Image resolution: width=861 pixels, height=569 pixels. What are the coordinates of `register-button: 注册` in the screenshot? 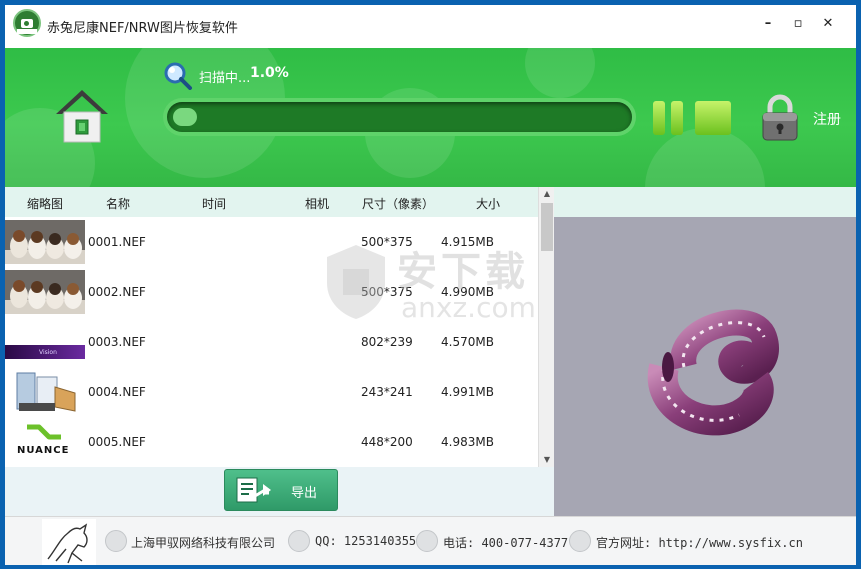 It's located at (827, 119).